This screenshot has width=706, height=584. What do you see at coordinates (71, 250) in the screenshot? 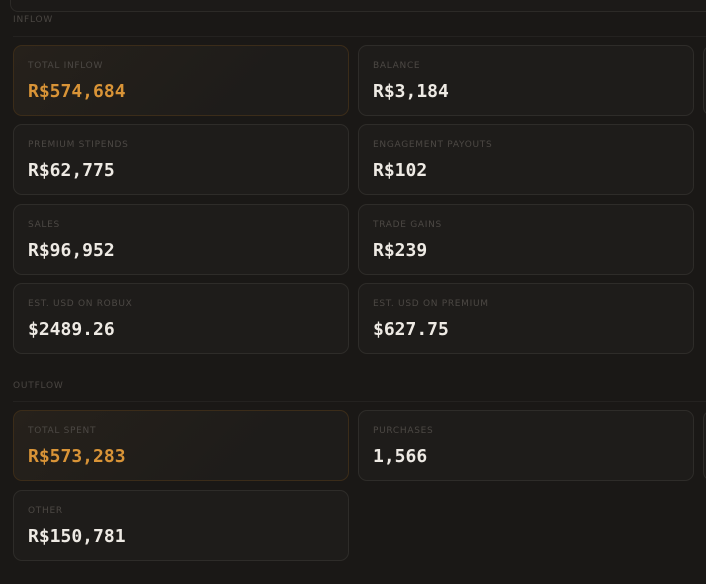
I see `sales-value: R$96,952` at bounding box center [71, 250].